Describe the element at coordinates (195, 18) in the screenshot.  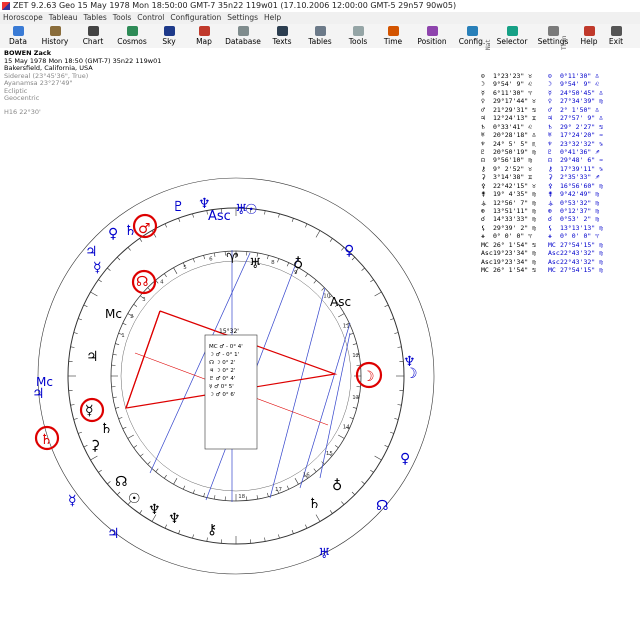
I see `menu-configuration: Configuration` at that location.